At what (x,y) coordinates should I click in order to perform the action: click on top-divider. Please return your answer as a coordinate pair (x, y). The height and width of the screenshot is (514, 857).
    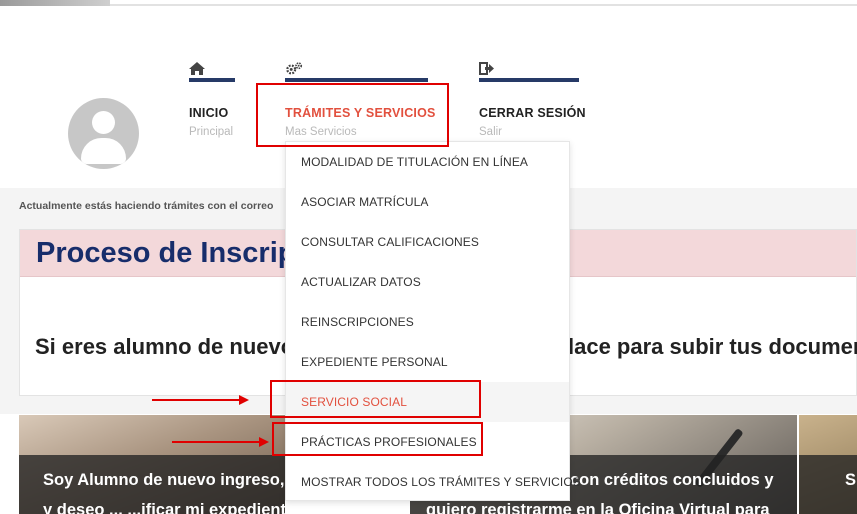
    Looking at the image, I should click on (483, 5).